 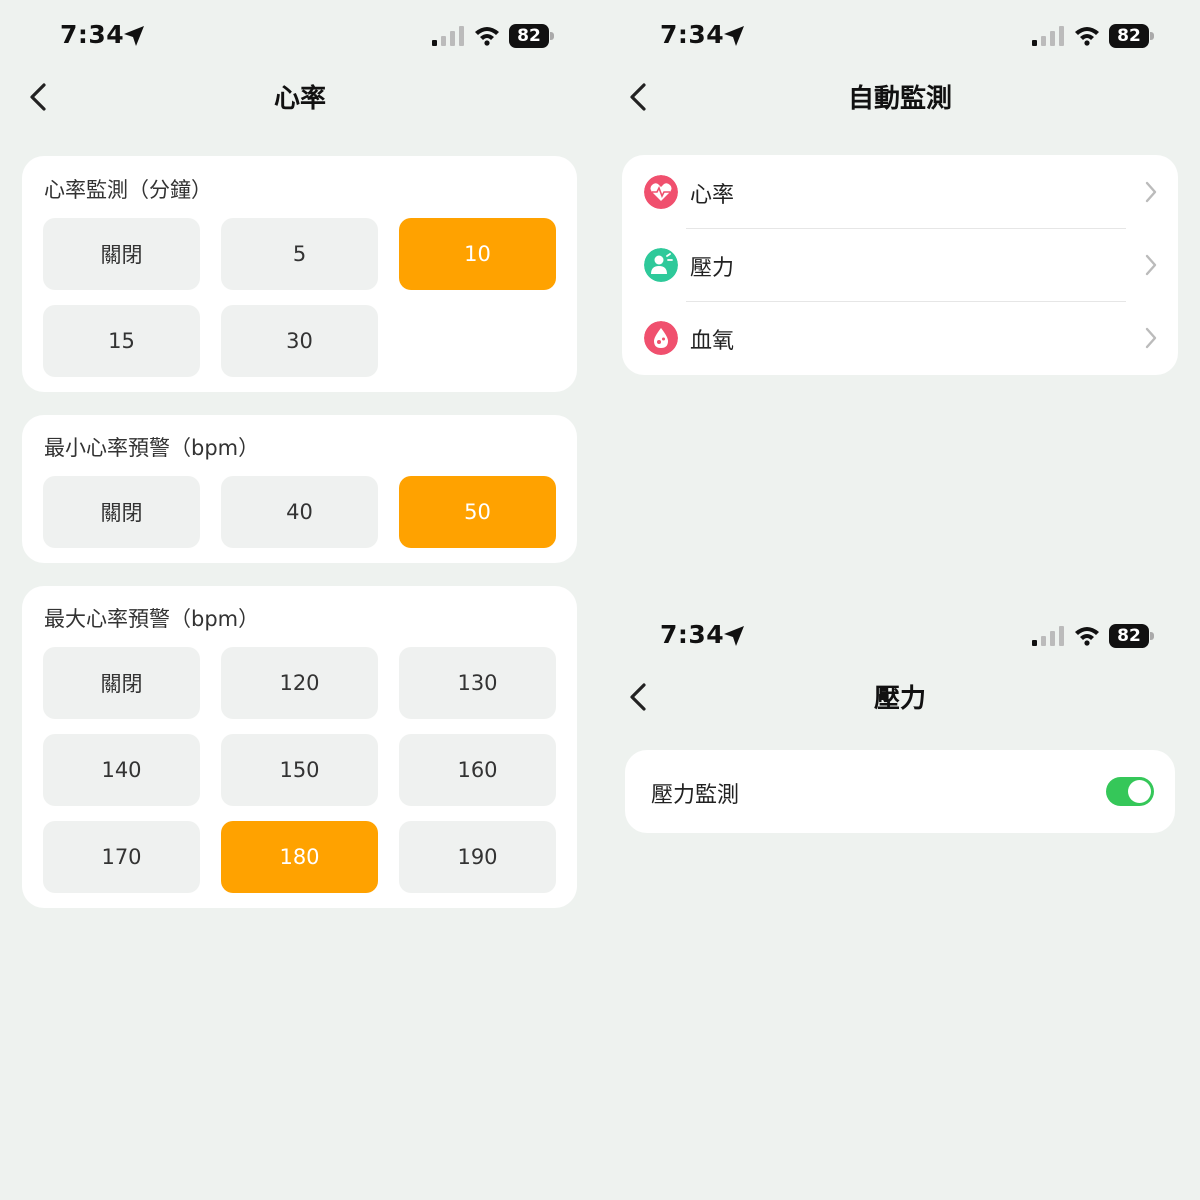 I want to click on page-title: 自動監測, so click(x=899, y=99).